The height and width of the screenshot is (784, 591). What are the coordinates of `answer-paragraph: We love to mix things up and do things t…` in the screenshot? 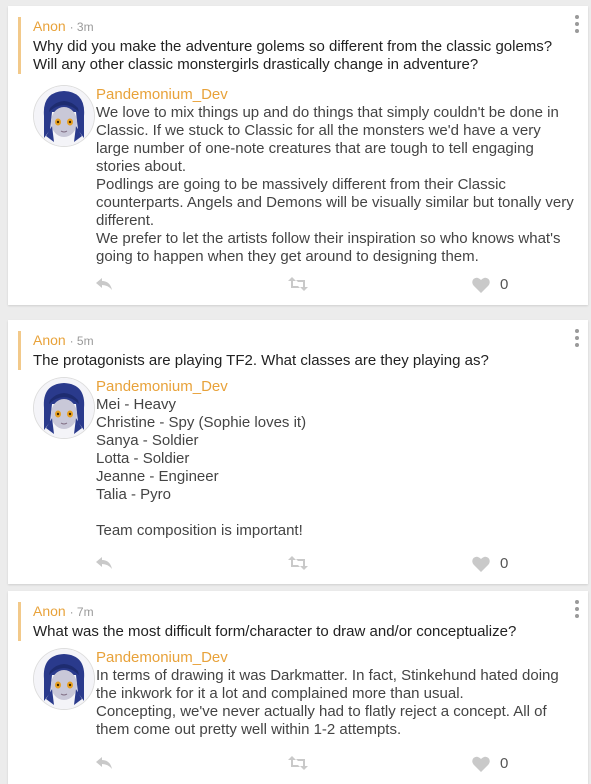 It's located at (327, 139).